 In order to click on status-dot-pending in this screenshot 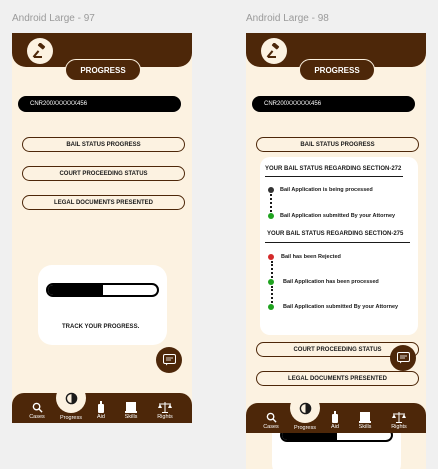, I will do `click(271, 190)`.